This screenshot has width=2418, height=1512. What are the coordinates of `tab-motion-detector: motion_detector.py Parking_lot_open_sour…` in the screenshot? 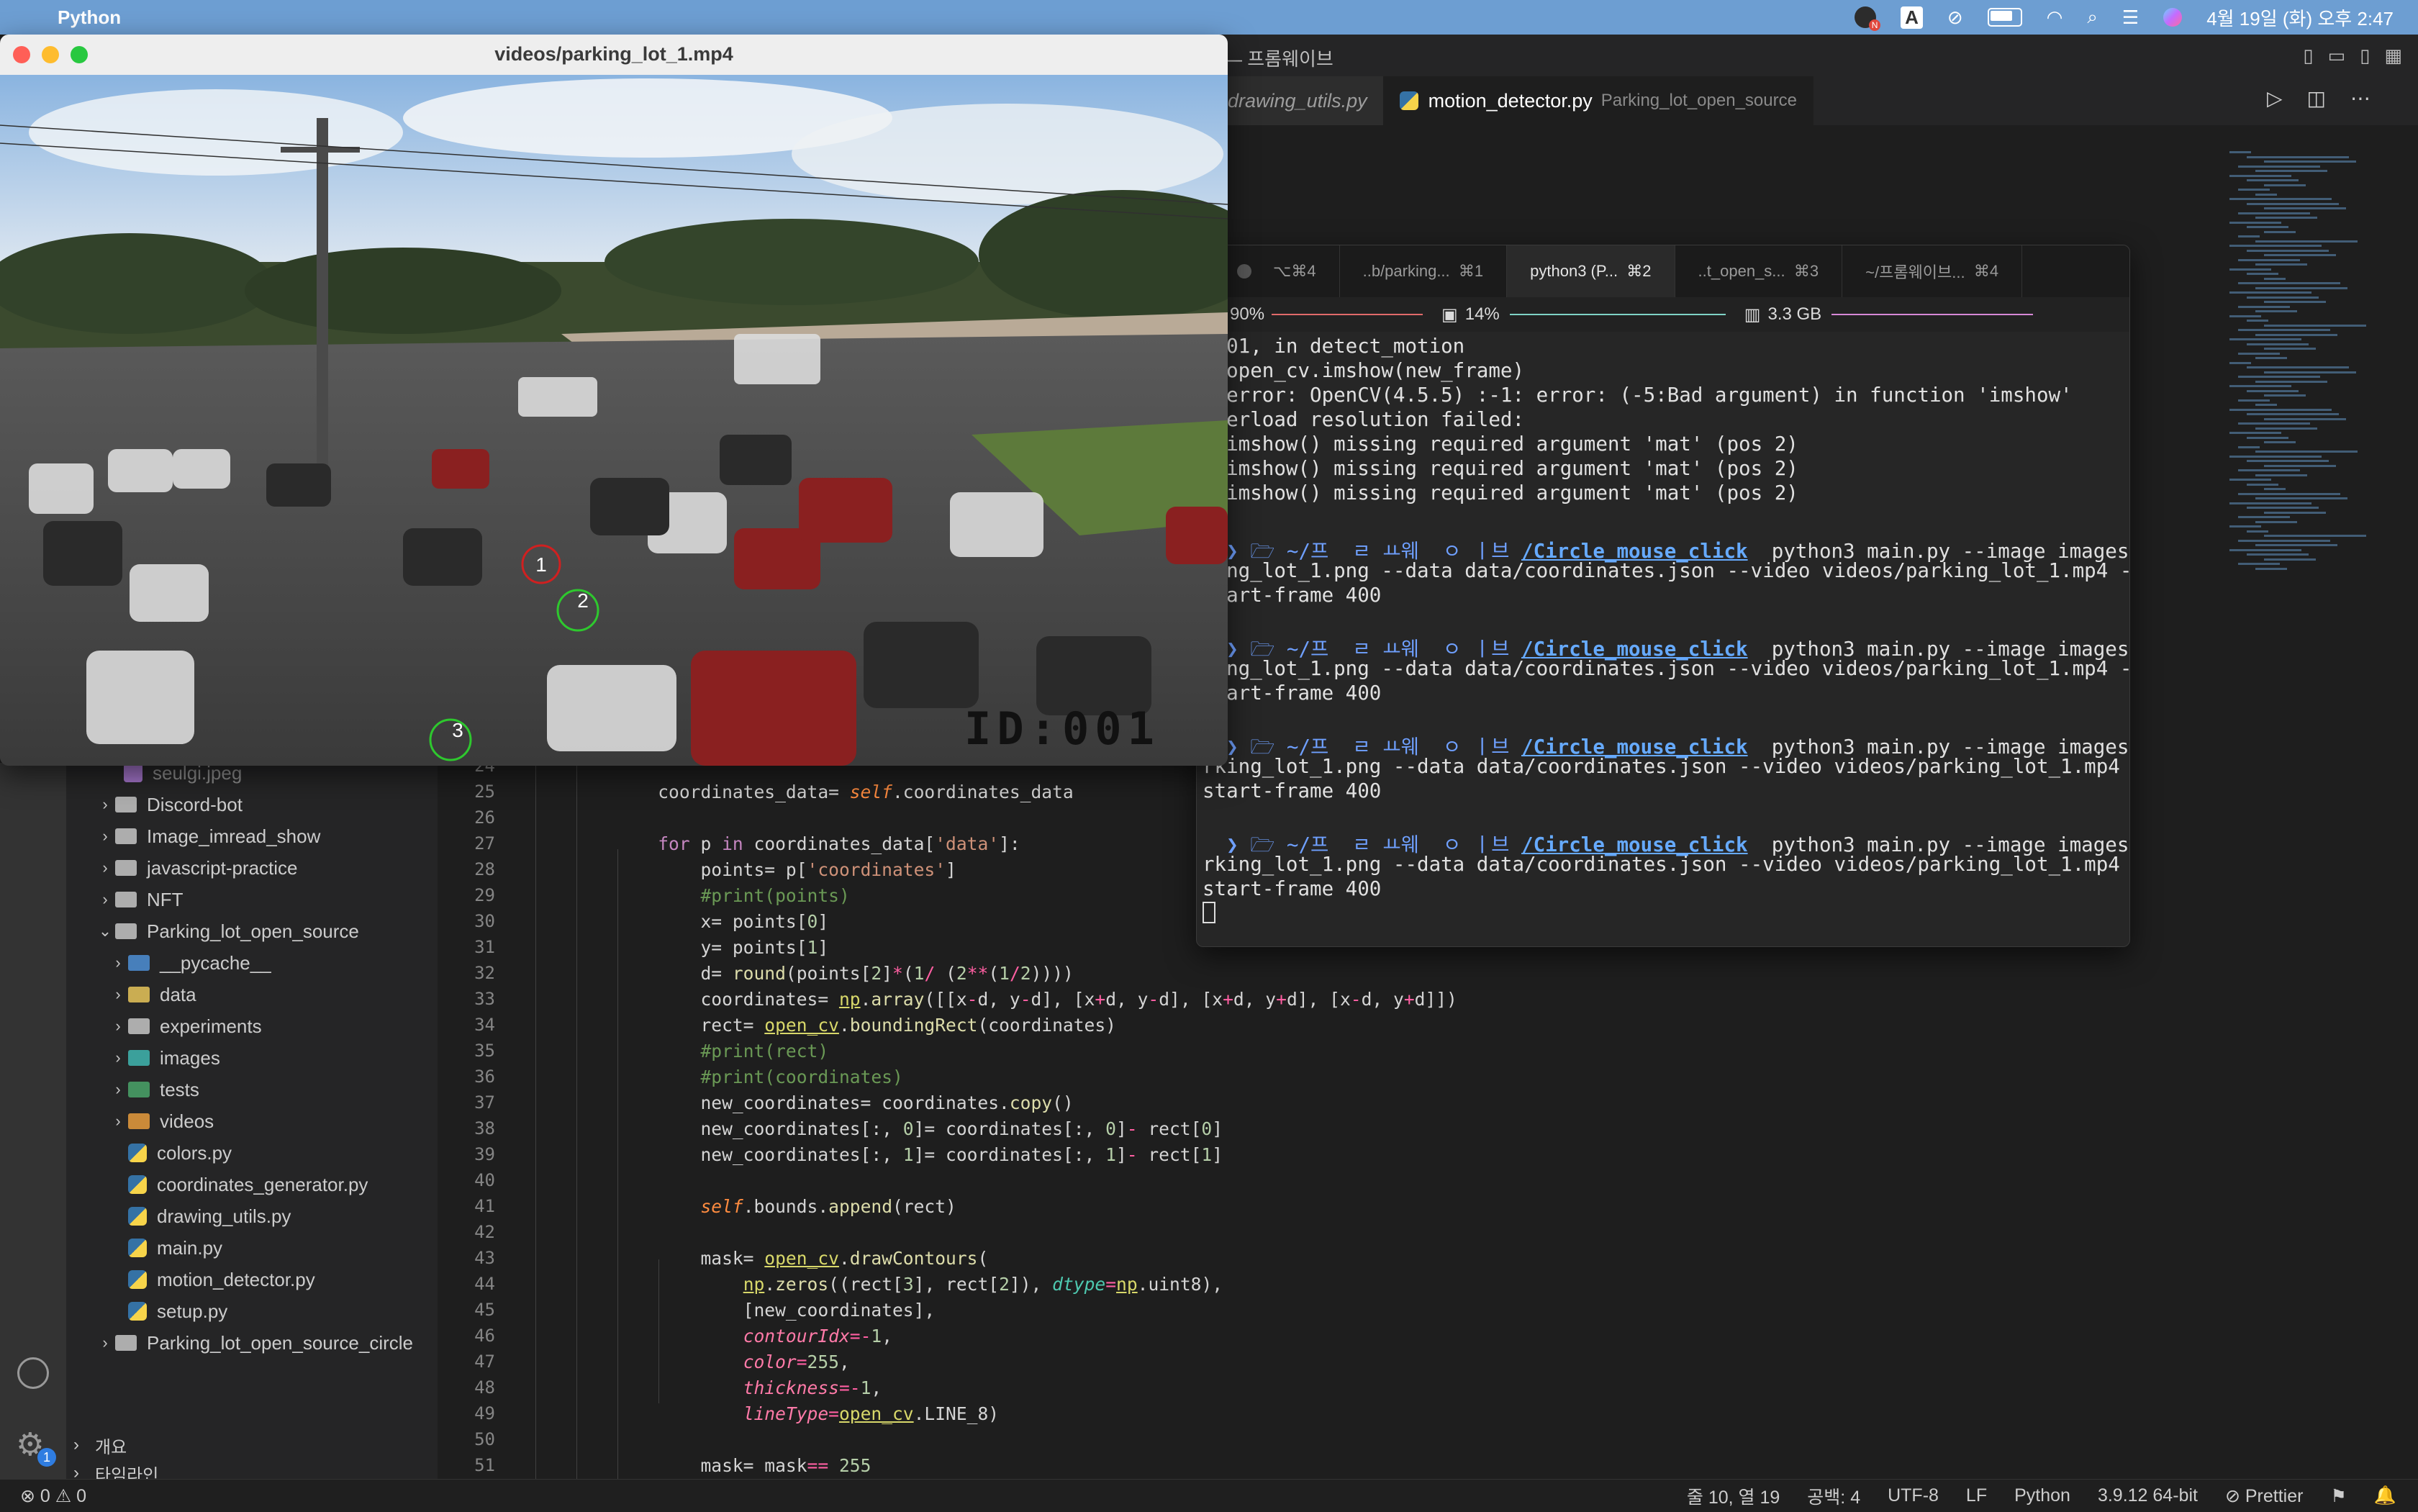 It's located at (1598, 101).